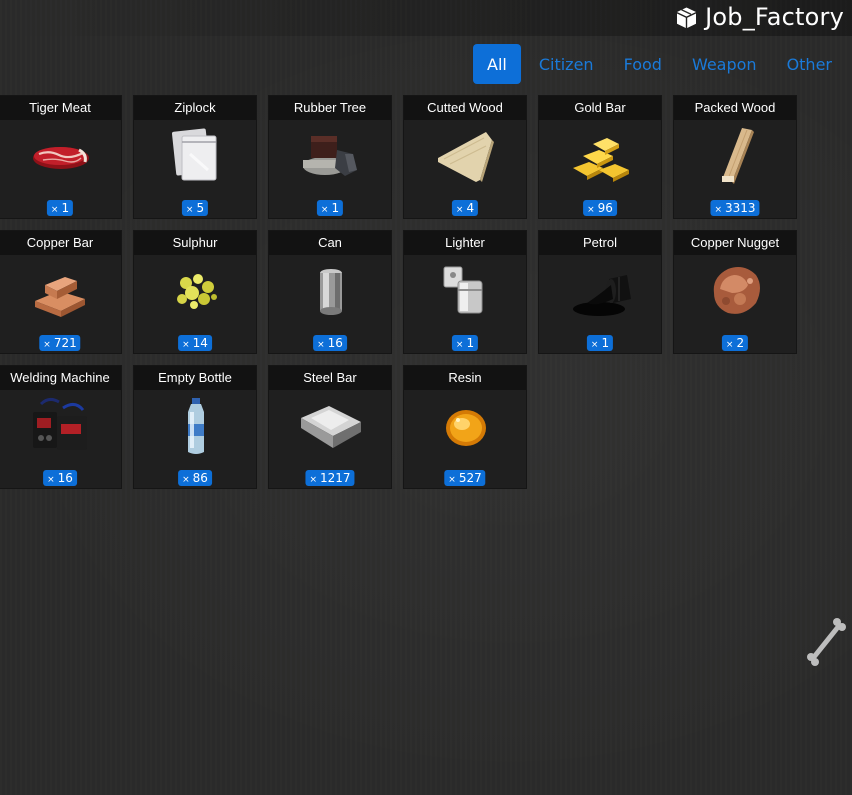 Image resolution: width=852 pixels, height=795 pixels. I want to click on copper-nugget-icon, so click(736, 290).